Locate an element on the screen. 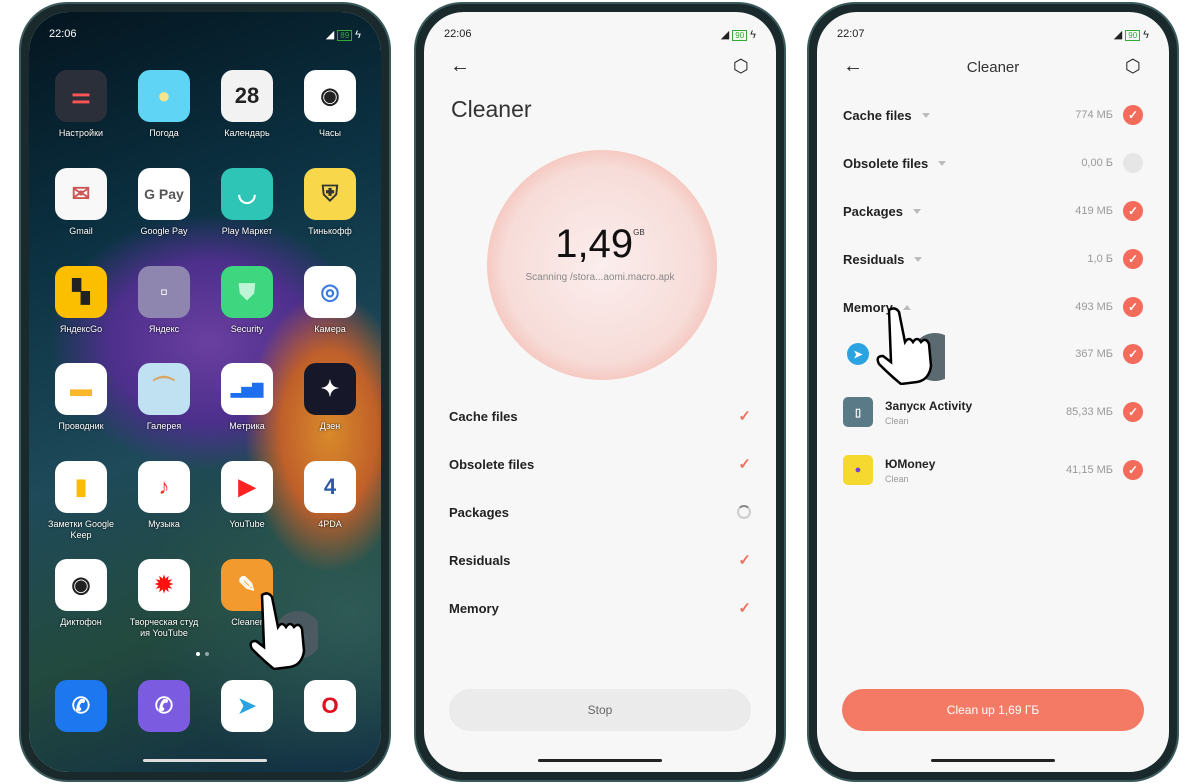  4pda-icon: 4 is located at coordinates (330, 487).